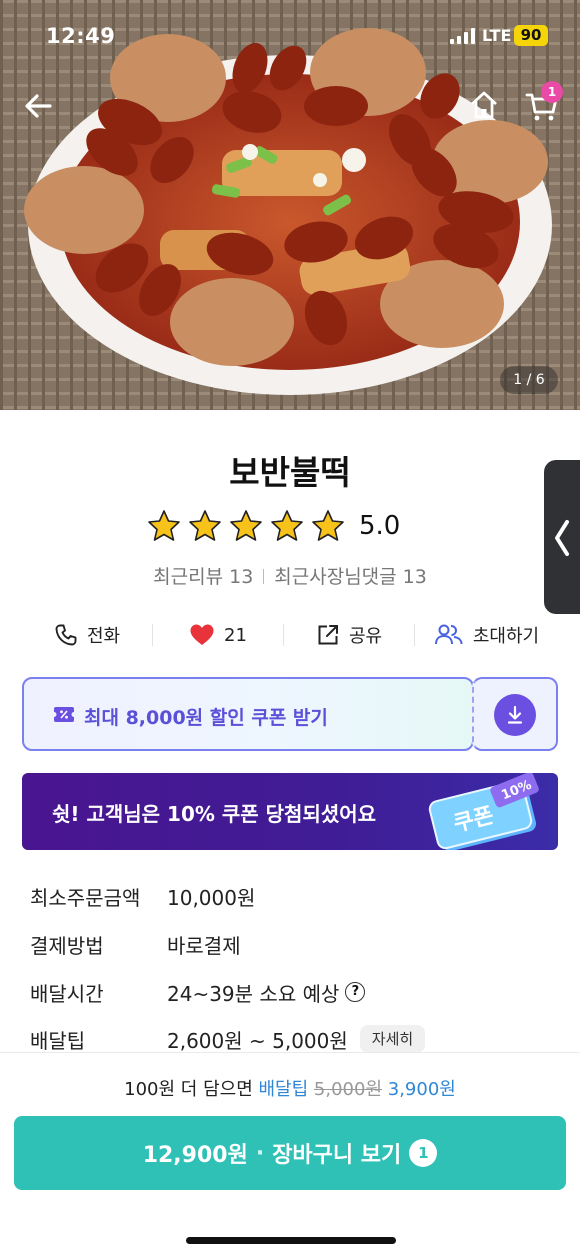 This screenshot has width=580, height=1255. What do you see at coordinates (67, 993) in the screenshot?
I see `delivery-time-label: 배달시간` at bounding box center [67, 993].